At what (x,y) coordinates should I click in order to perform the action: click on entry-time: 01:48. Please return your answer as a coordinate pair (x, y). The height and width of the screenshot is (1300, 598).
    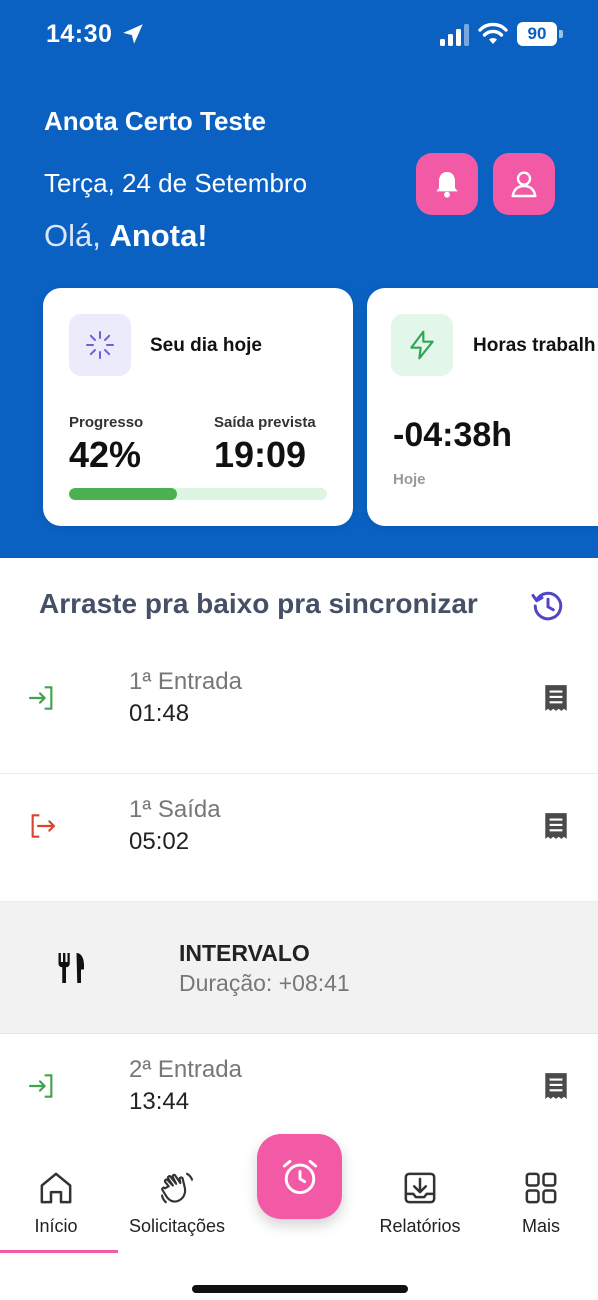
    Looking at the image, I should click on (159, 713).